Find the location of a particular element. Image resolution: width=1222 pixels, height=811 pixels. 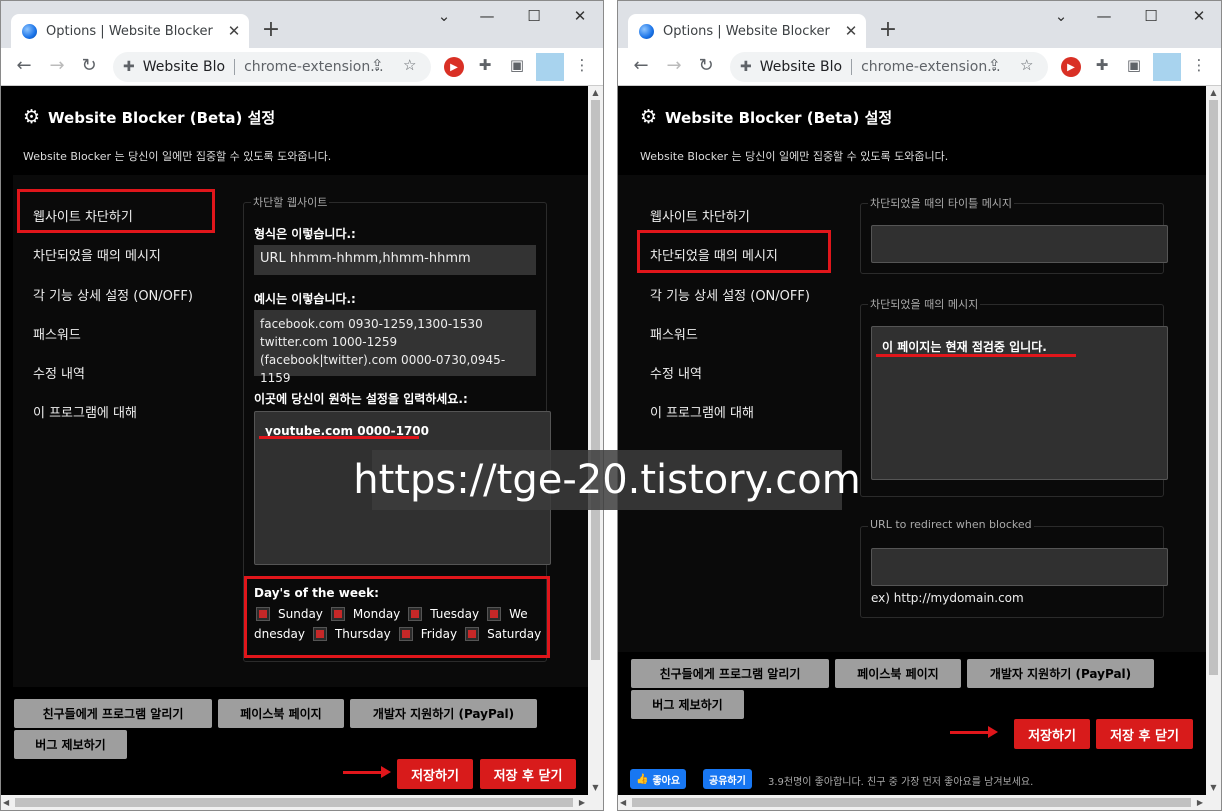

checkbox-wednesday is located at coordinates (494, 614).